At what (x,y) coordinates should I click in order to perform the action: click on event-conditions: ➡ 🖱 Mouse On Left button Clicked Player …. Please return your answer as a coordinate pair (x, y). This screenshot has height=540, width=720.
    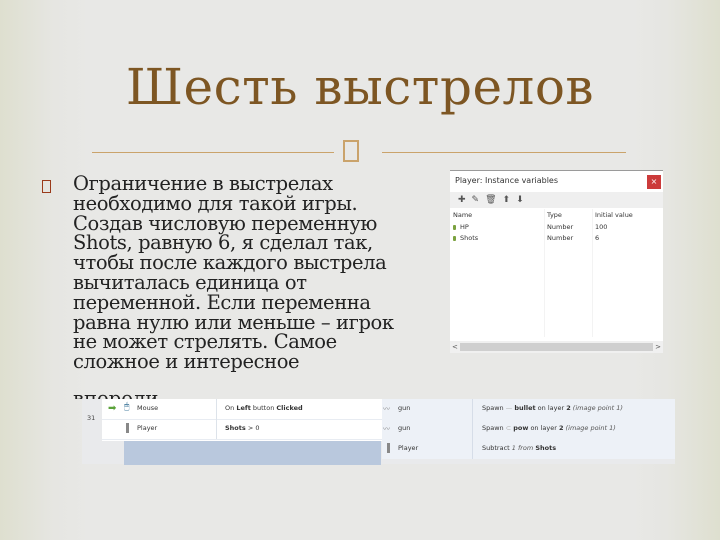
    Looking at the image, I should click on (242, 420).